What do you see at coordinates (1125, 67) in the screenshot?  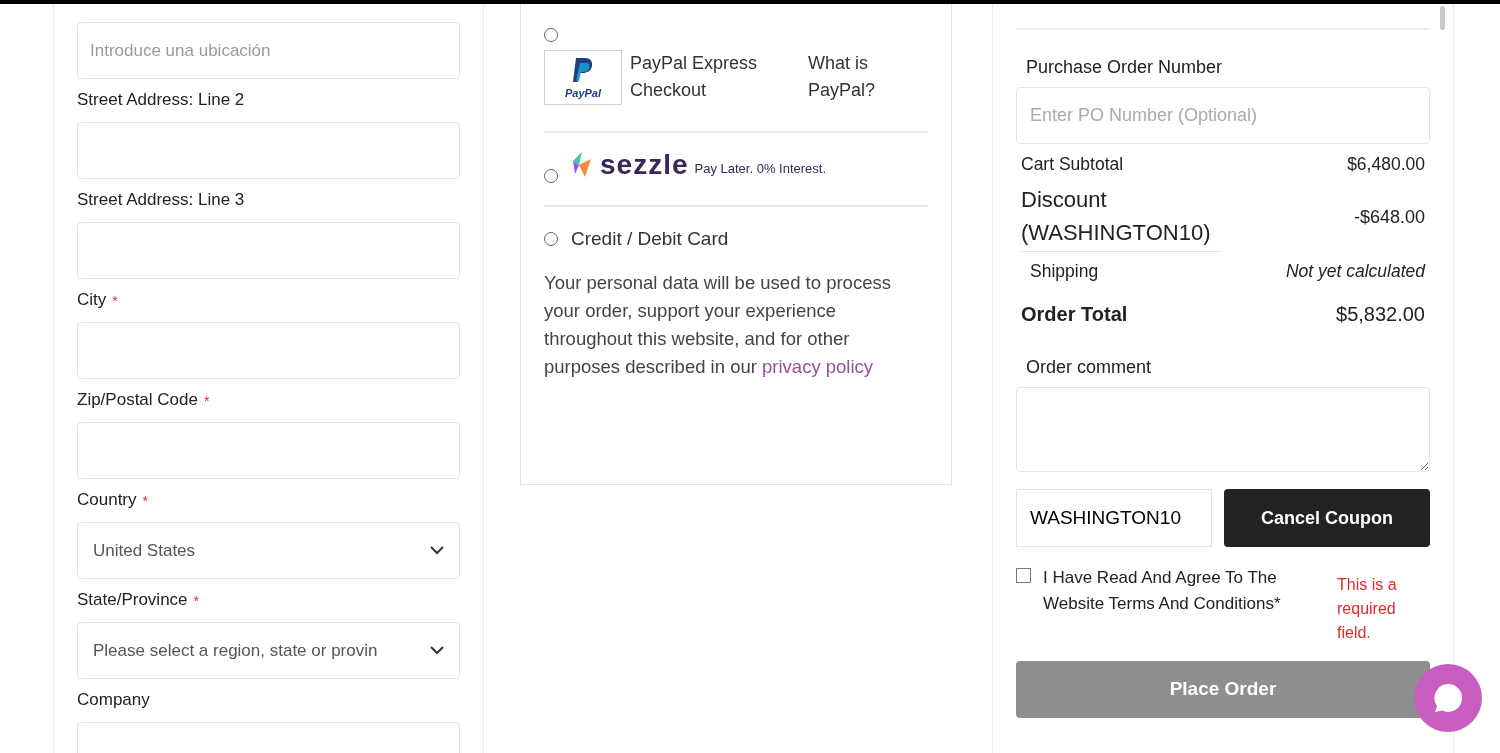 I see `po-number-label: Purchase Order Number` at bounding box center [1125, 67].